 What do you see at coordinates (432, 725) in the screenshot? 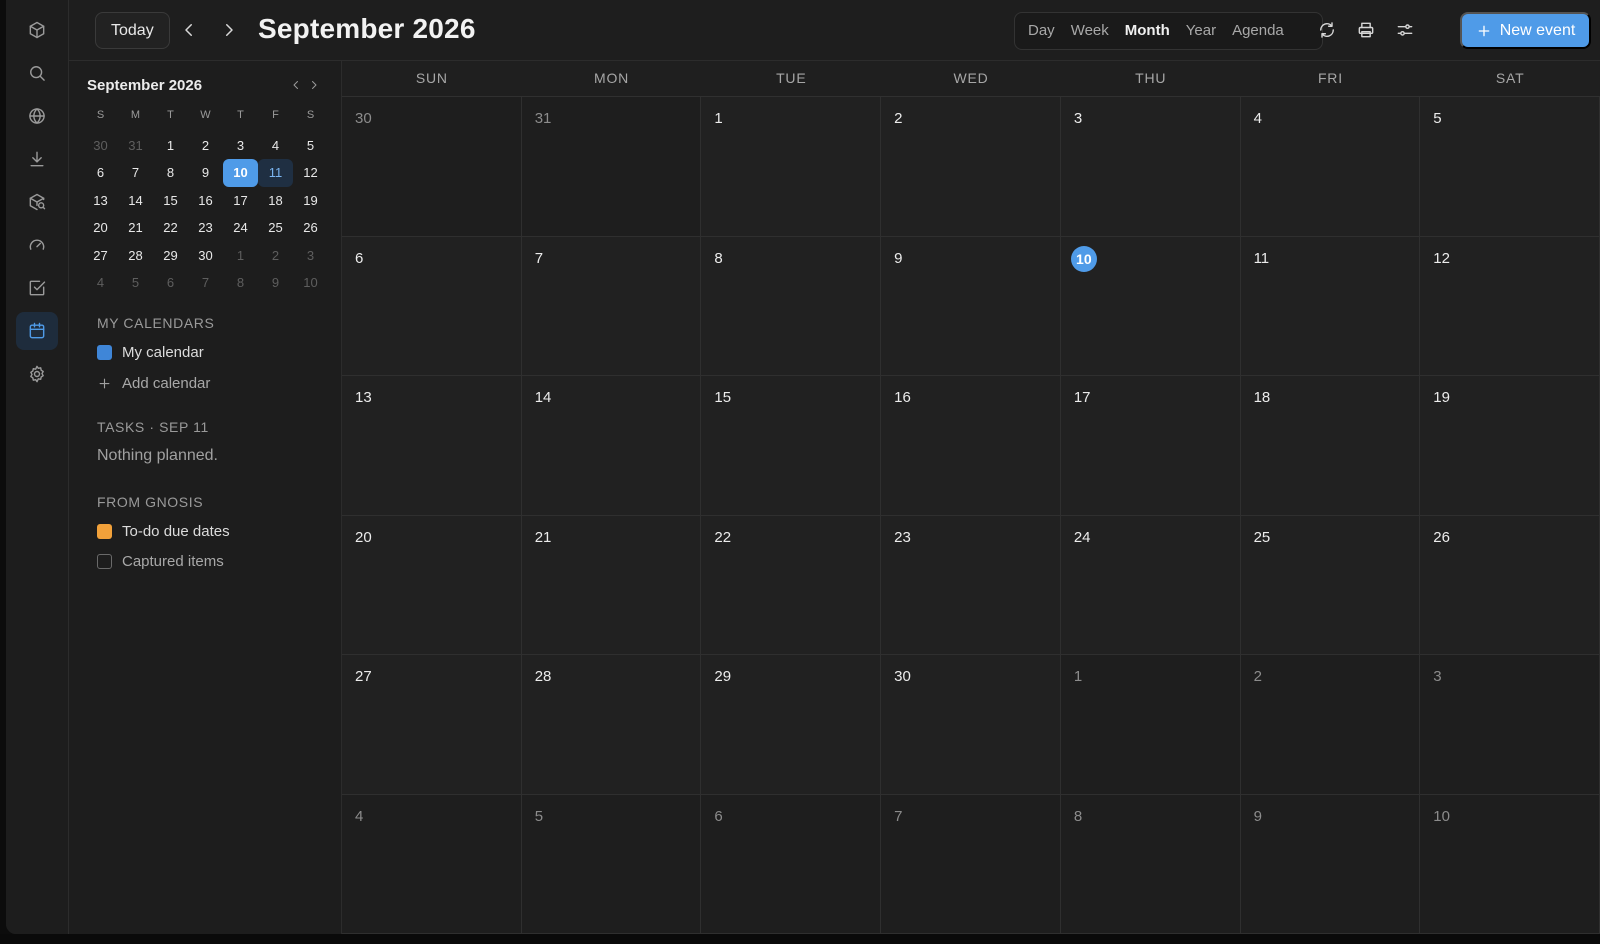
I see `day-cell: 27` at bounding box center [432, 725].